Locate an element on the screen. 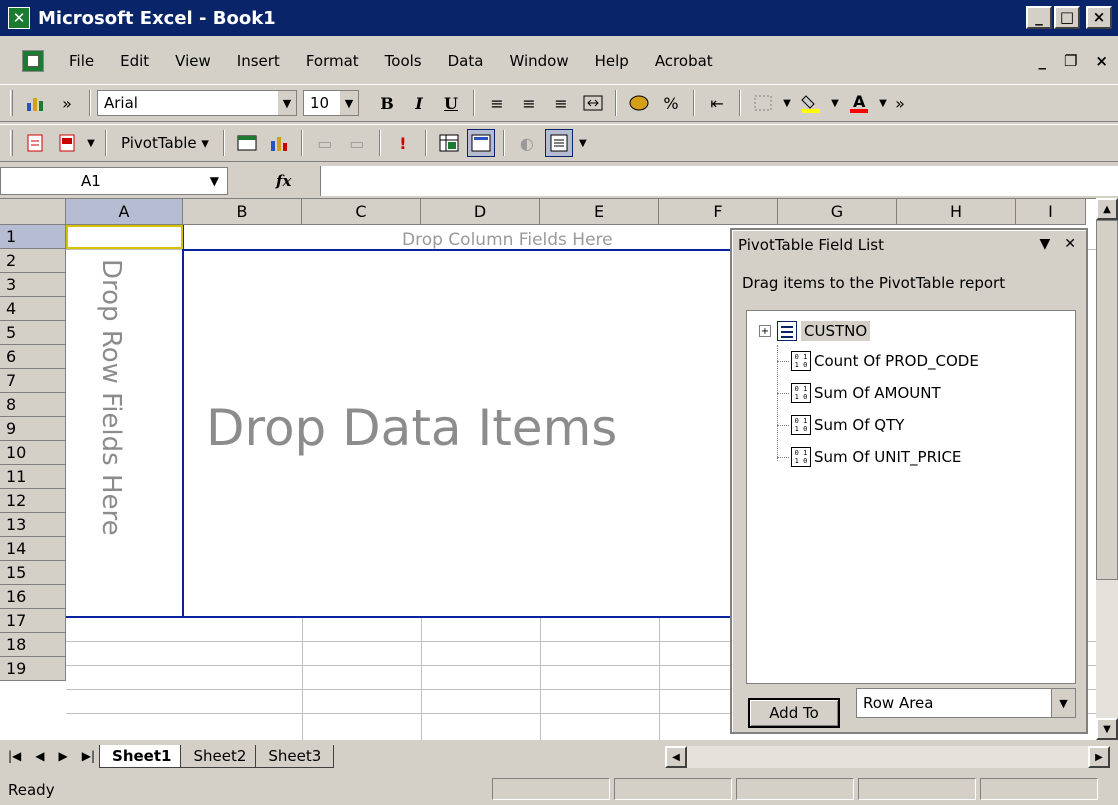 The image size is (1118, 805). minimize-button: _ is located at coordinates (1039, 17).